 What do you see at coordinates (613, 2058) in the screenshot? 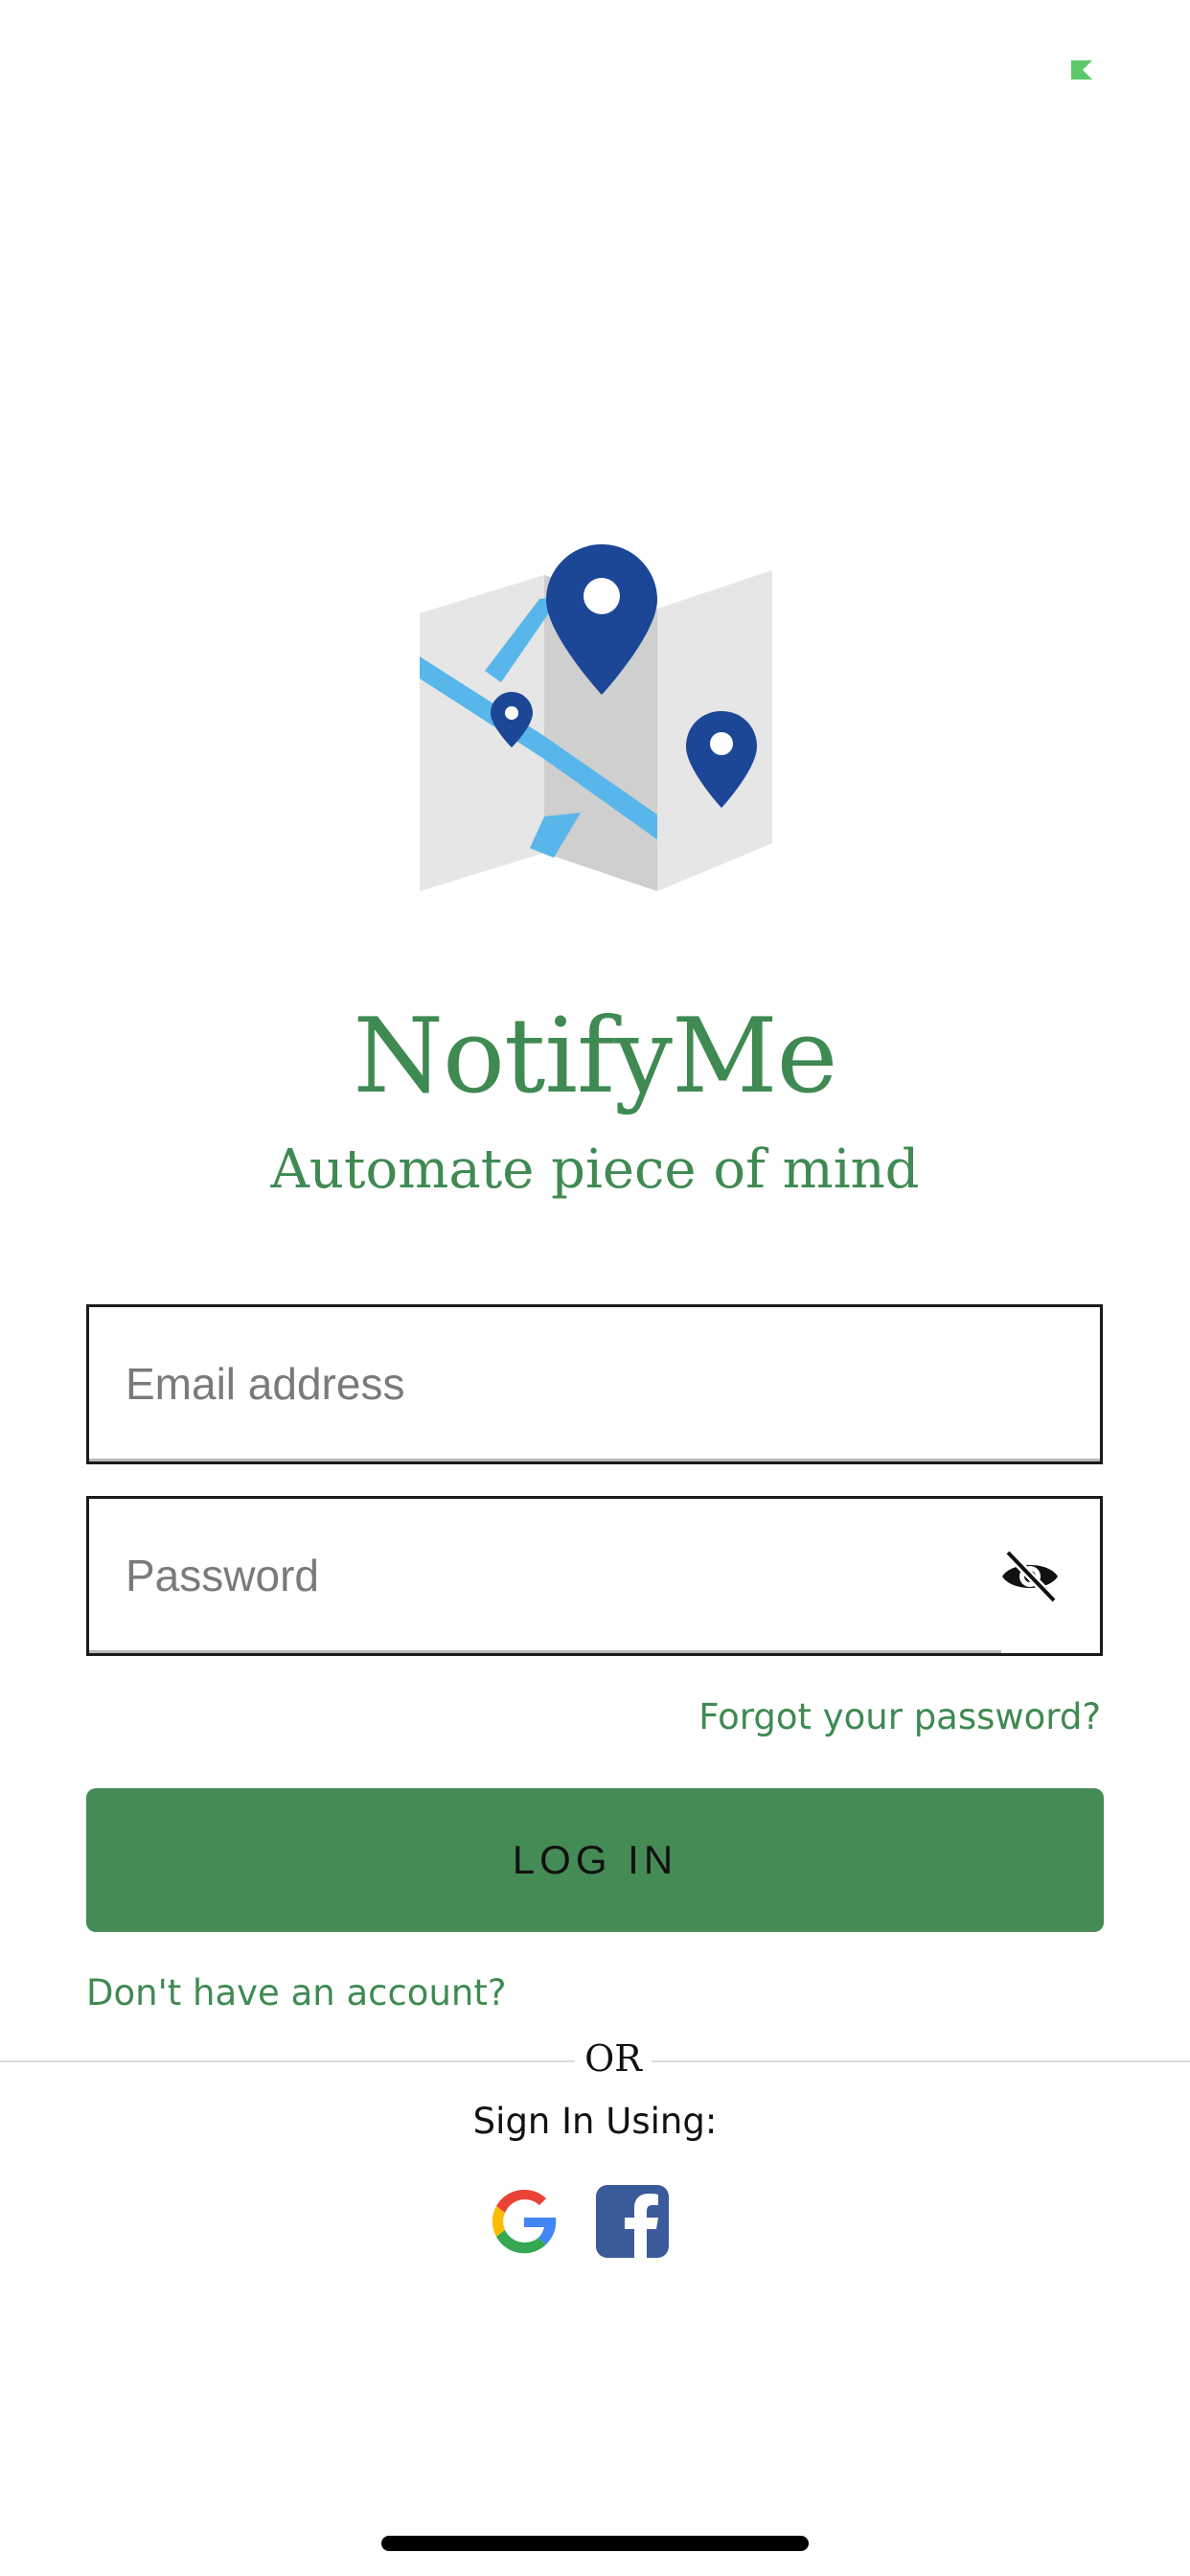
I see `divider-or-text: OR` at bounding box center [613, 2058].